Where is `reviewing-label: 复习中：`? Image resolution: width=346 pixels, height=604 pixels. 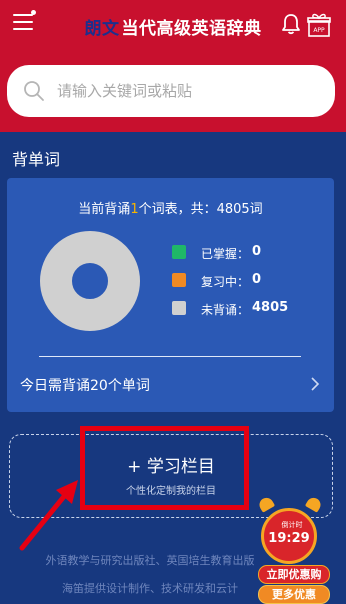 reviewing-label: 复习中： is located at coordinates (225, 282).